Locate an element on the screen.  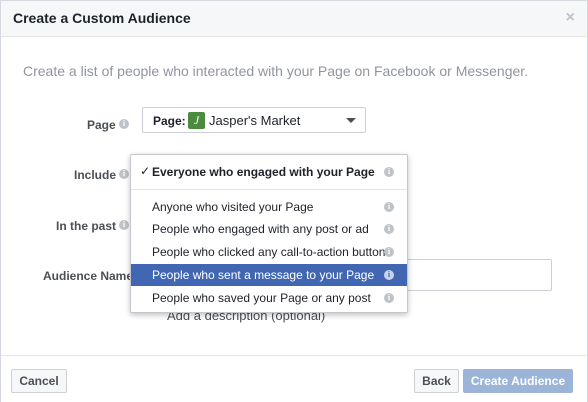
in-the-past-label: In the past is located at coordinates (86, 226).